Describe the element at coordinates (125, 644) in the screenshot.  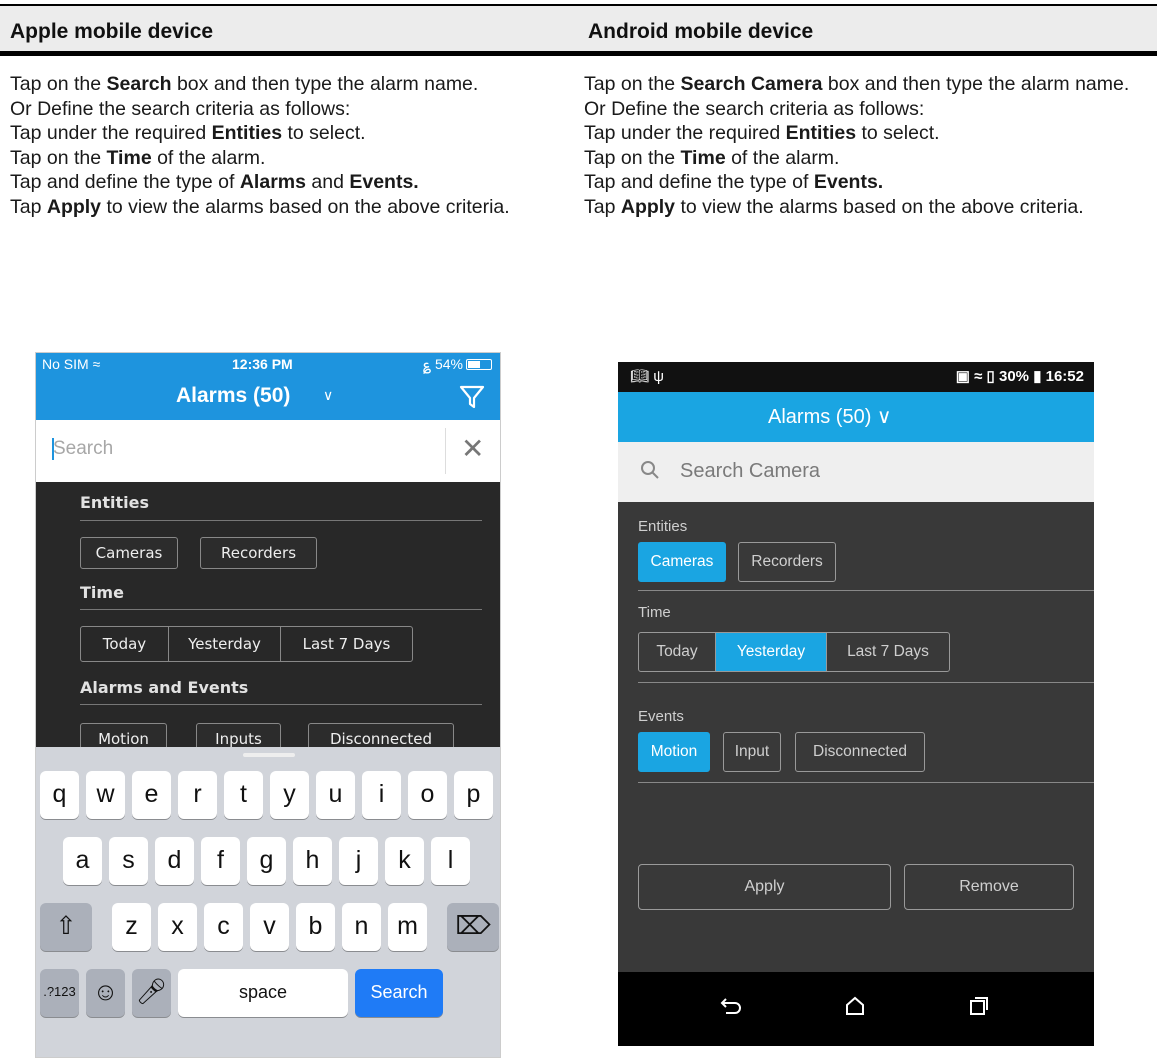
I see `ios-time-today: Today` at that location.